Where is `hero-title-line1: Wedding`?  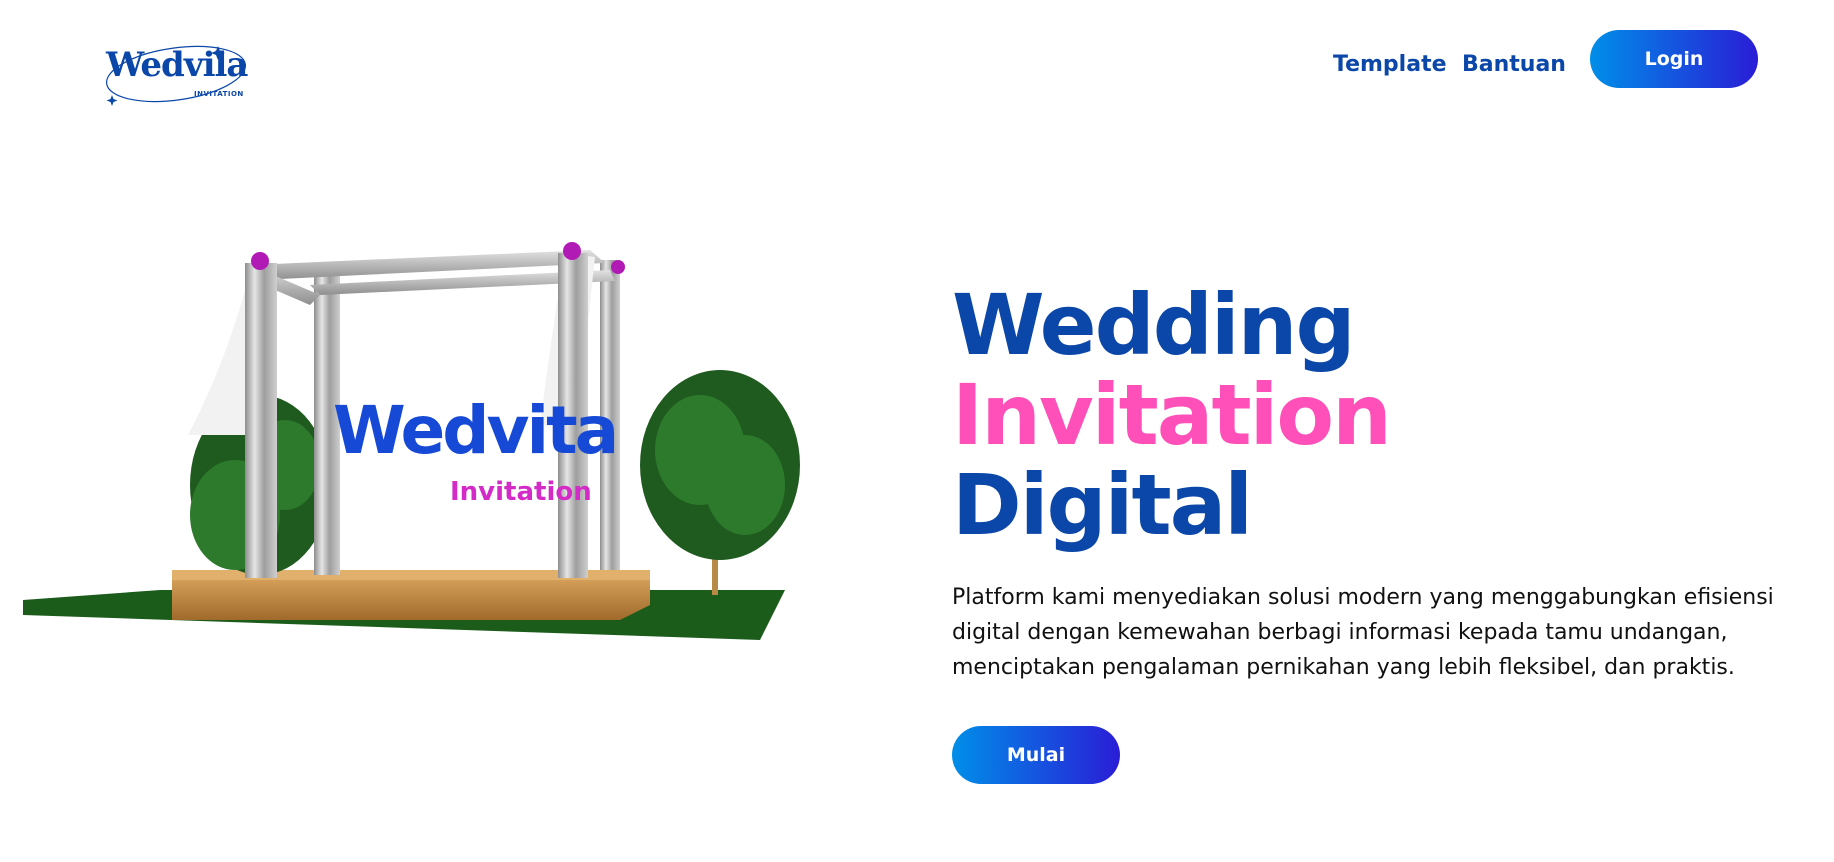
hero-title-line1: Wedding is located at coordinates (1154, 325).